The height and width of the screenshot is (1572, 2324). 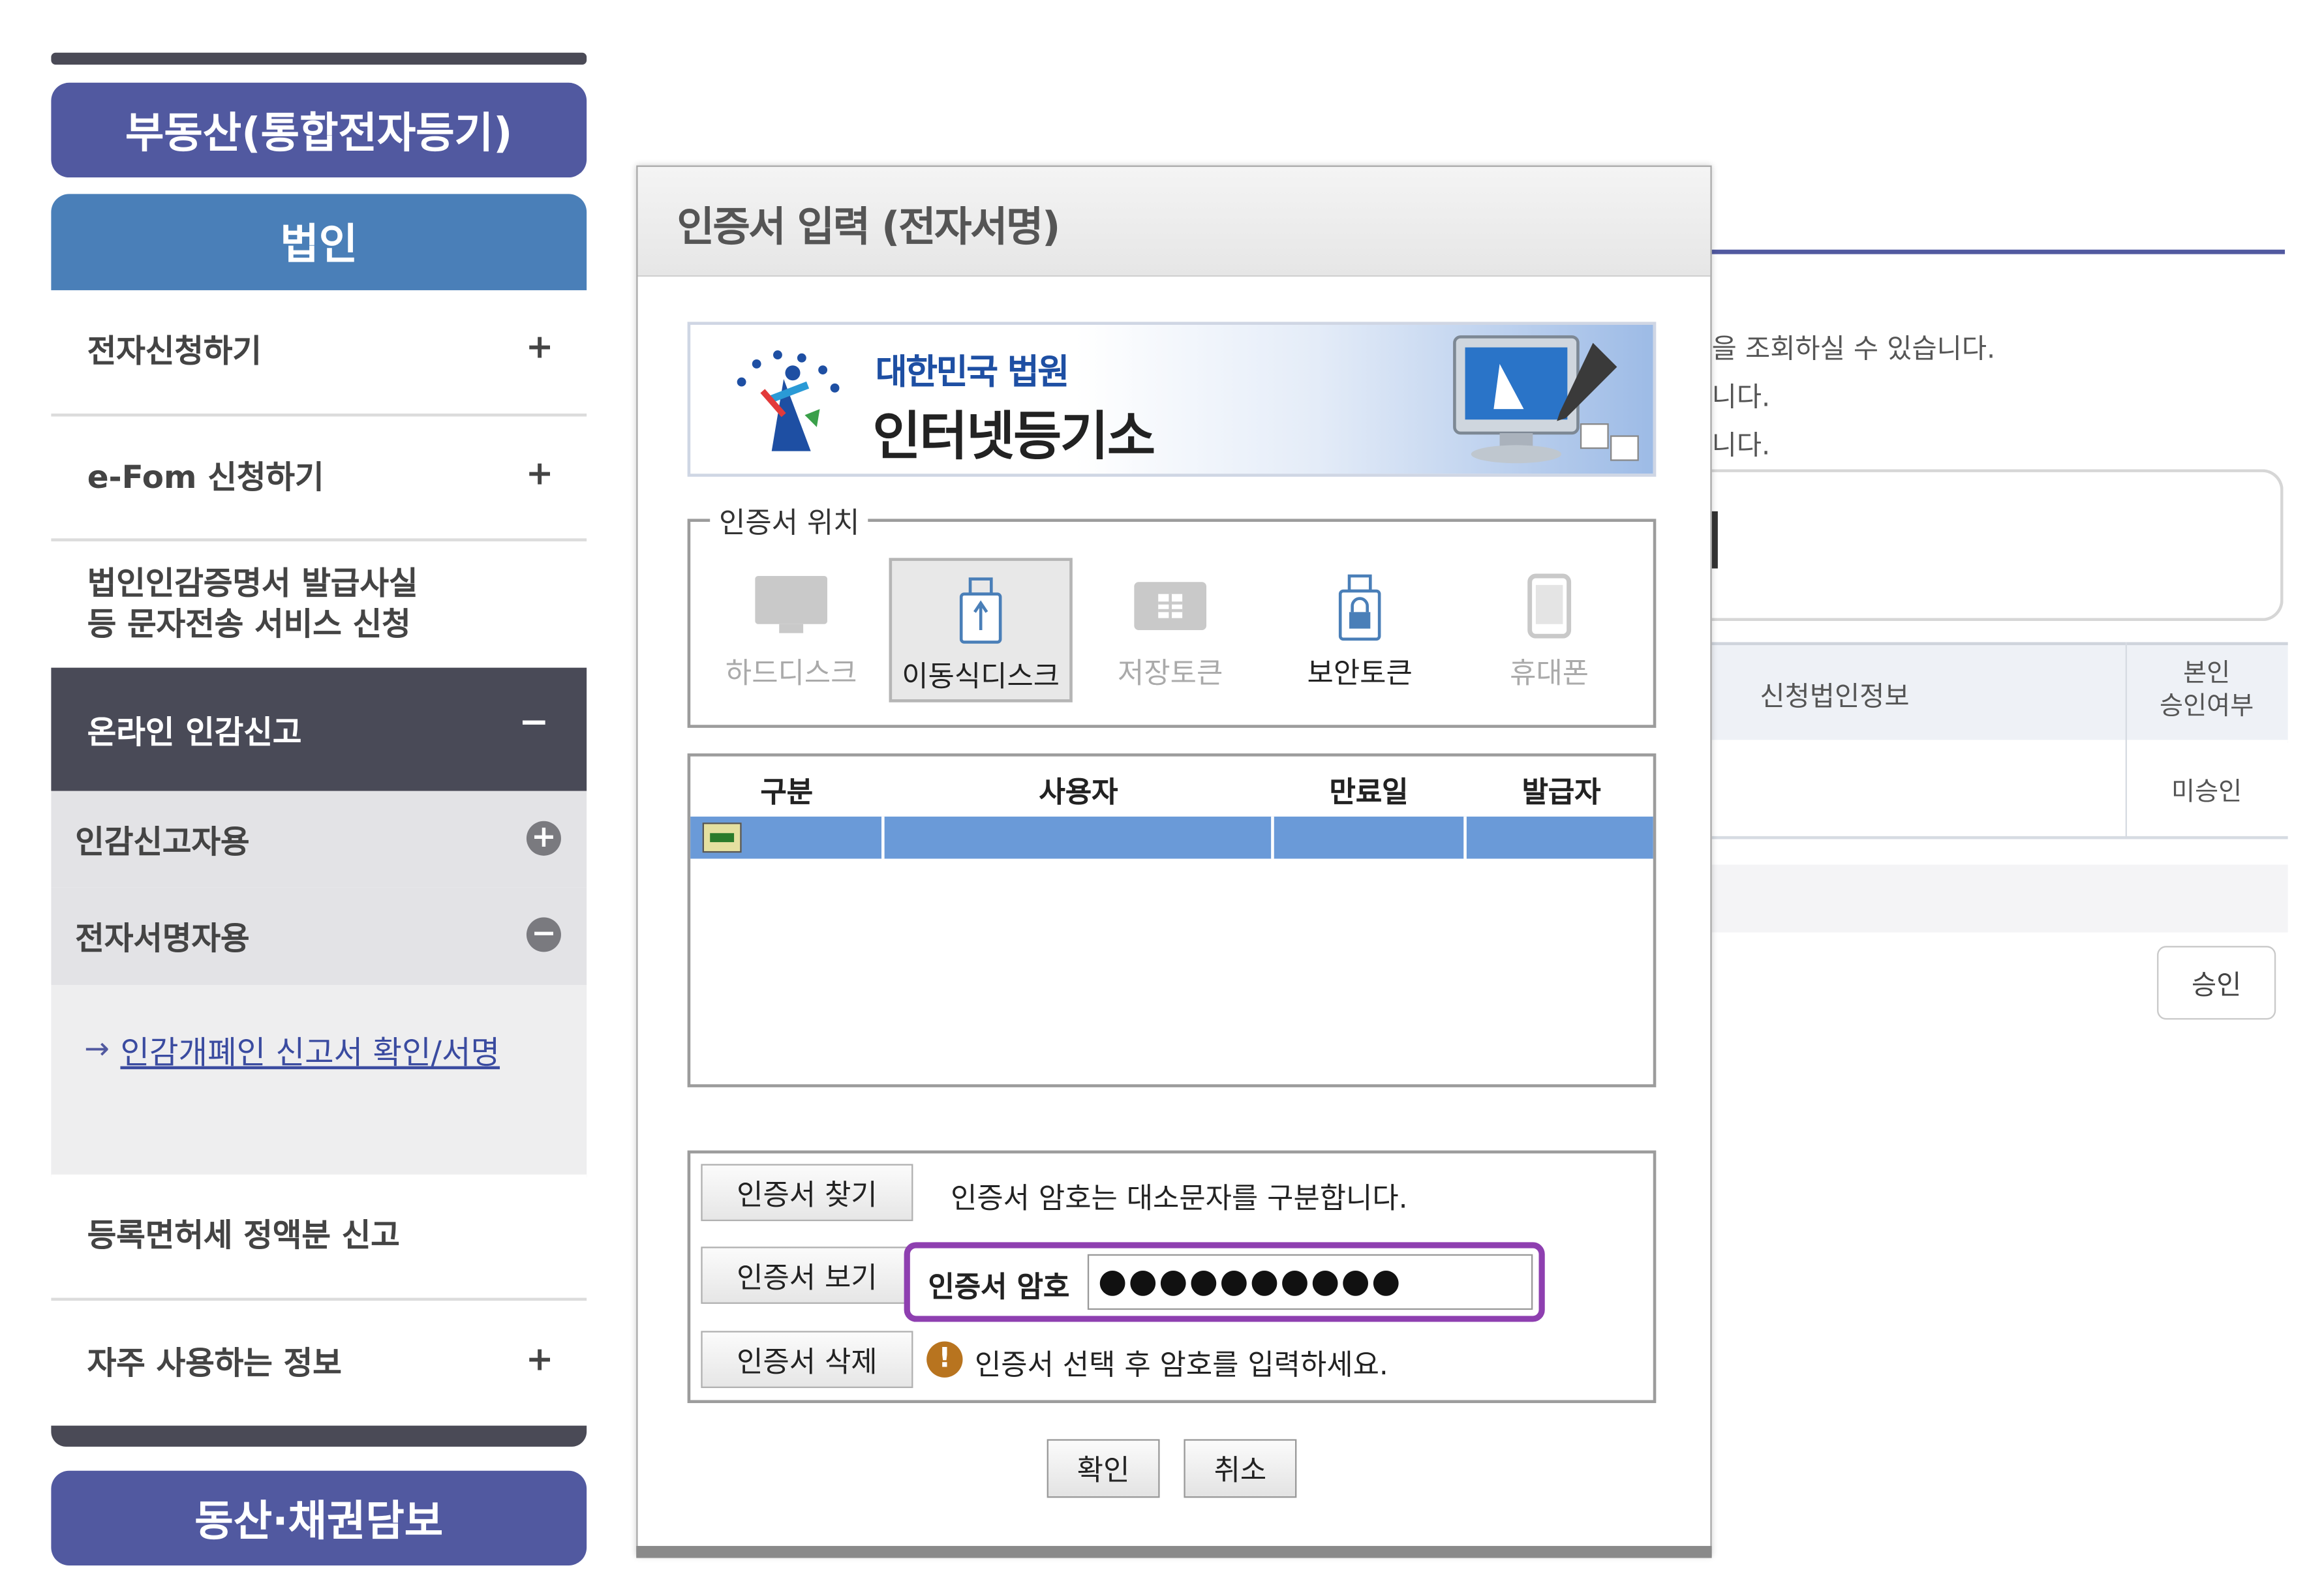 I want to click on monitor-icon, so click(x=791, y=604).